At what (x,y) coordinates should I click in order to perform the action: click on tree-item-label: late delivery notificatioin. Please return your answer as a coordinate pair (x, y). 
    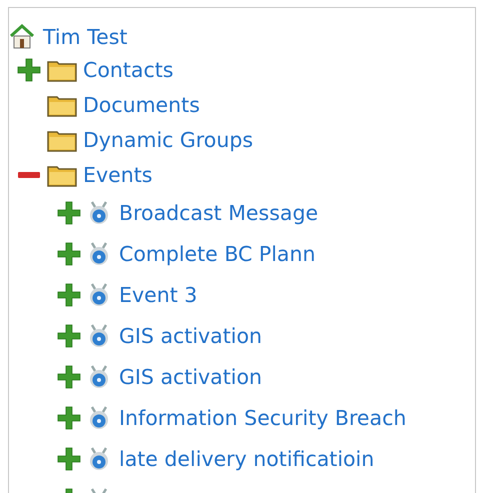
    Looking at the image, I should click on (246, 458).